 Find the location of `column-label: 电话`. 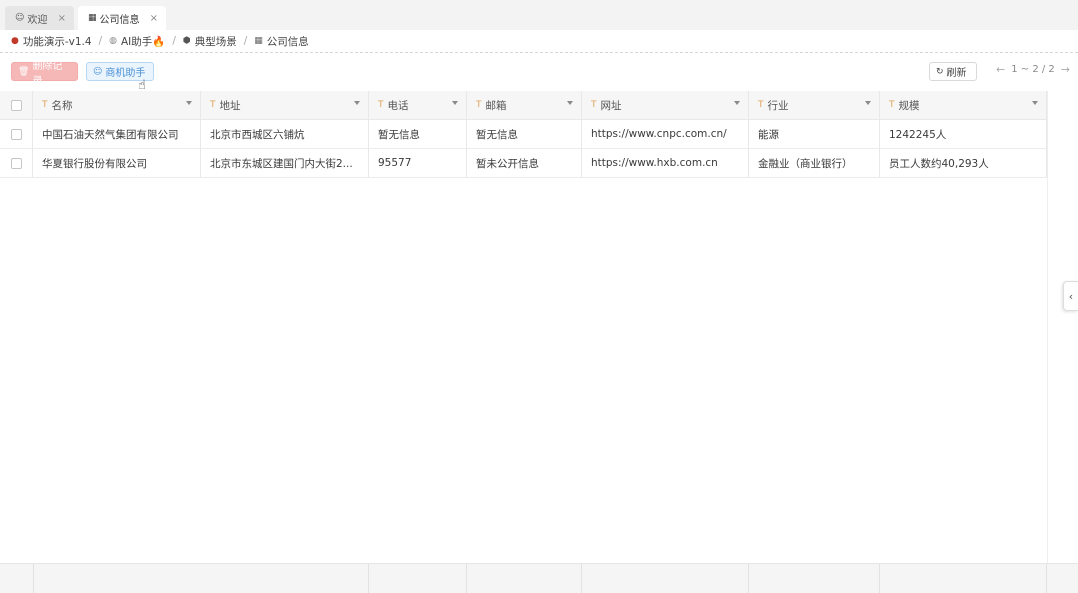

column-label: 电话 is located at coordinates (398, 105).